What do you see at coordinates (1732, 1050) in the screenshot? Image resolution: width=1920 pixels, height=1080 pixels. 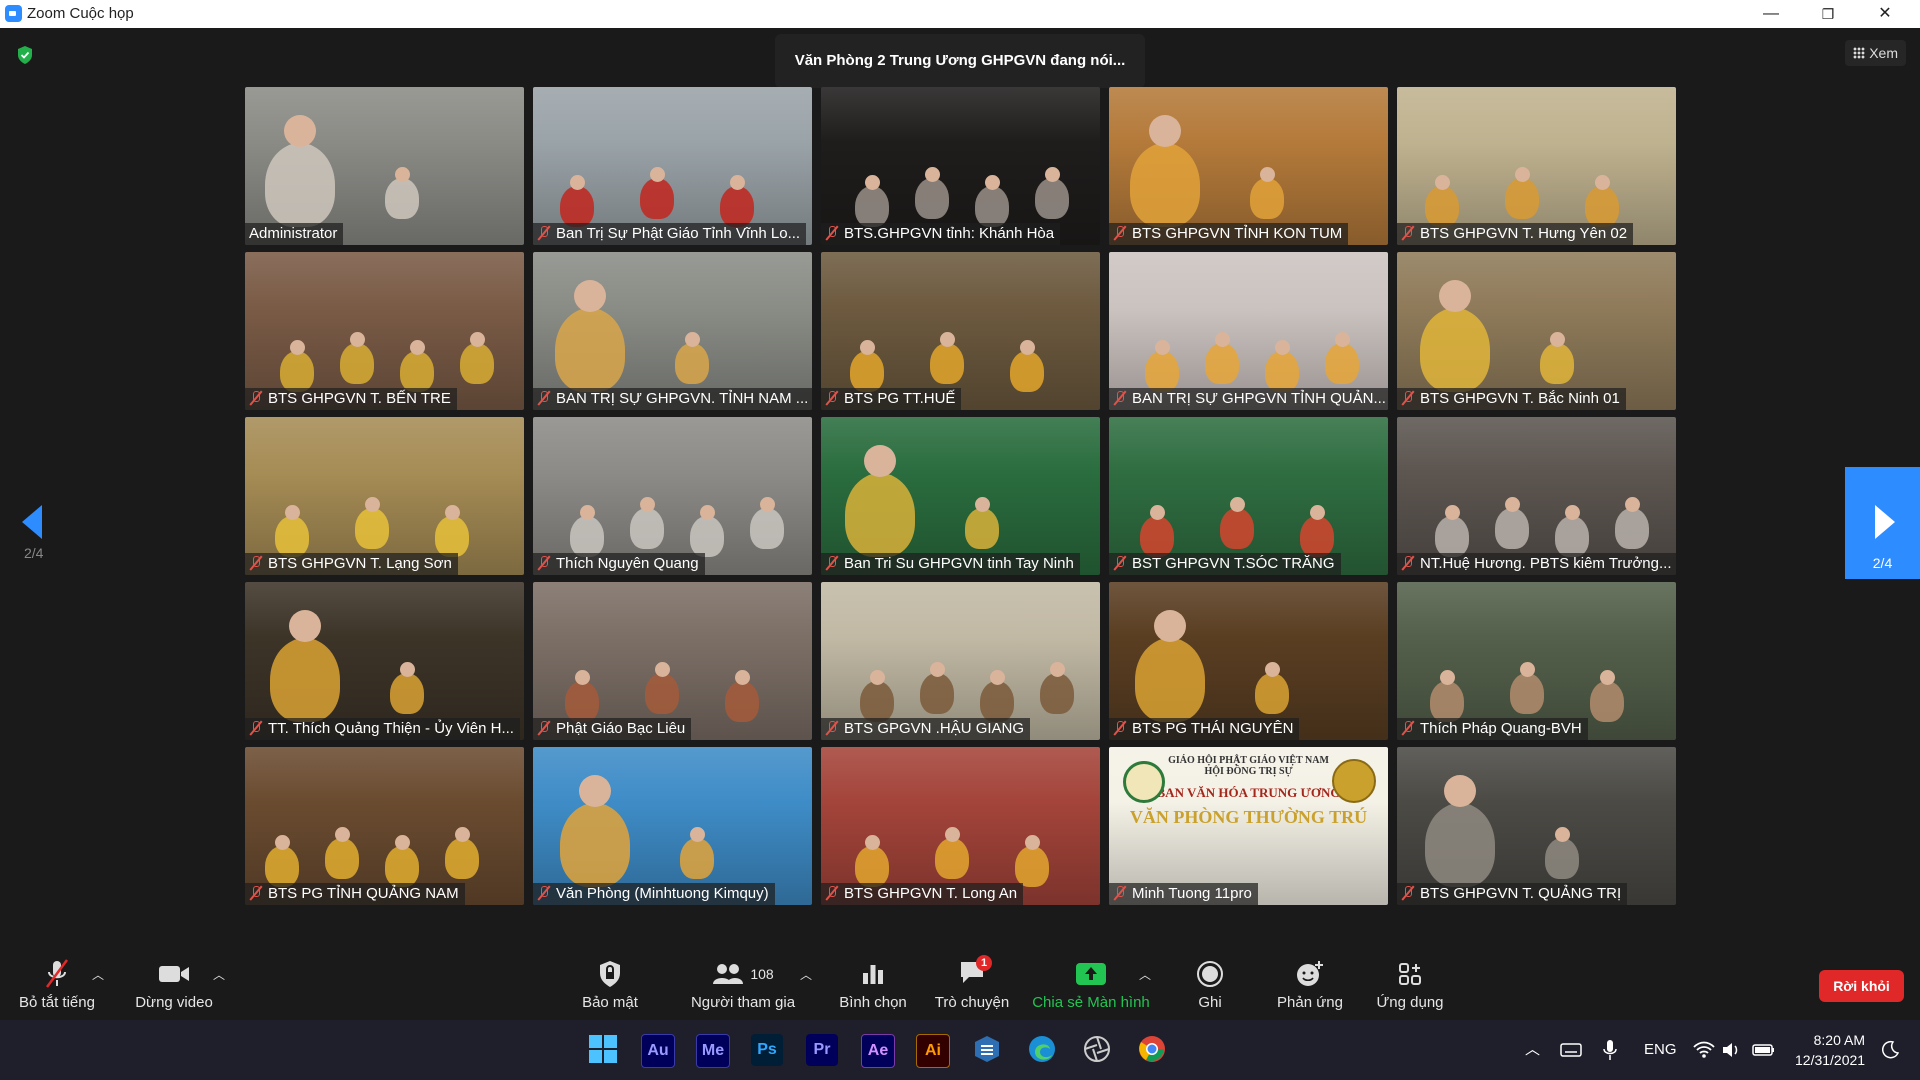 I see `volume-icon` at bounding box center [1732, 1050].